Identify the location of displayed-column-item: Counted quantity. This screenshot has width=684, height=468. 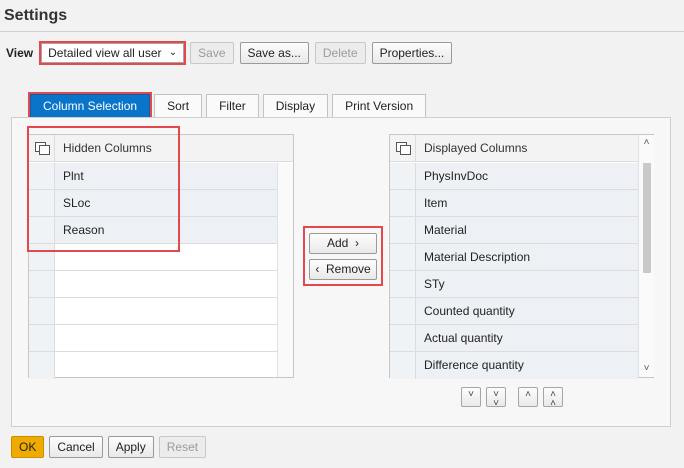
(527, 311).